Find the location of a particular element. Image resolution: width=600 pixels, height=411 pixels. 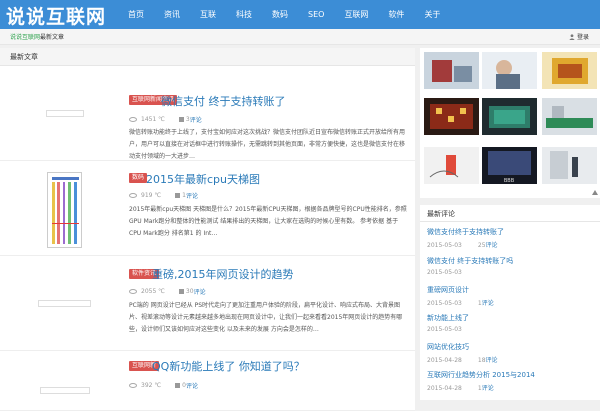

nav-item-home: 首页 is located at coordinates (136, 14).